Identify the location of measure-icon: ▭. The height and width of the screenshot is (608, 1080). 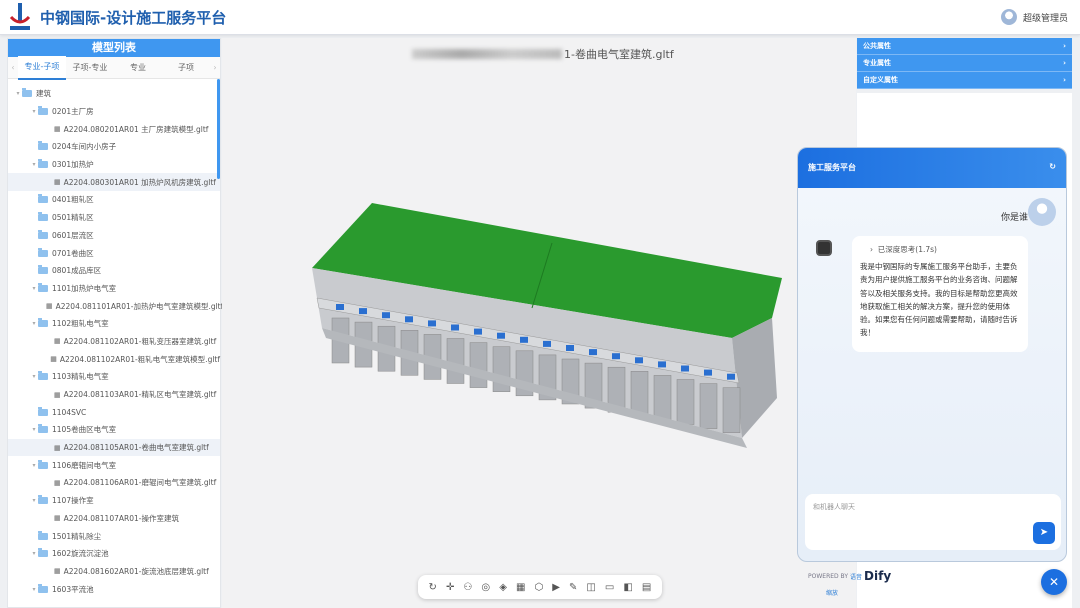
(609, 587).